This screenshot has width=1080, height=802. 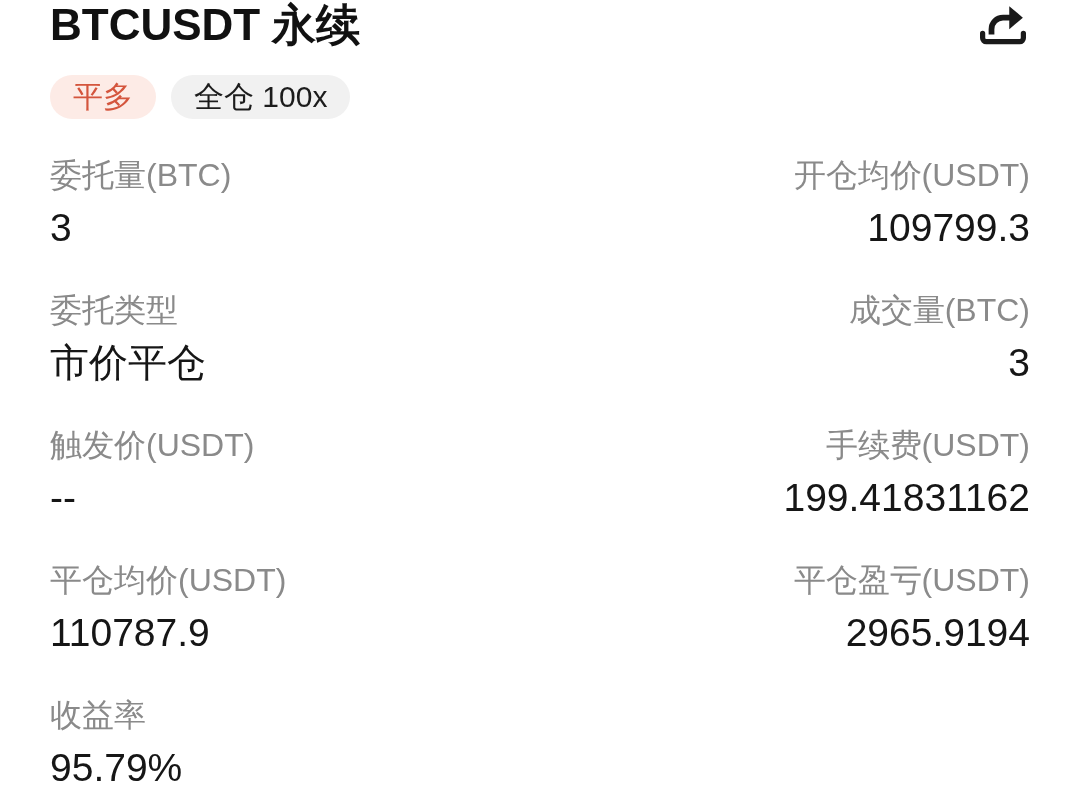 What do you see at coordinates (927, 445) in the screenshot?
I see `field-label: 手续费(USDT)` at bounding box center [927, 445].